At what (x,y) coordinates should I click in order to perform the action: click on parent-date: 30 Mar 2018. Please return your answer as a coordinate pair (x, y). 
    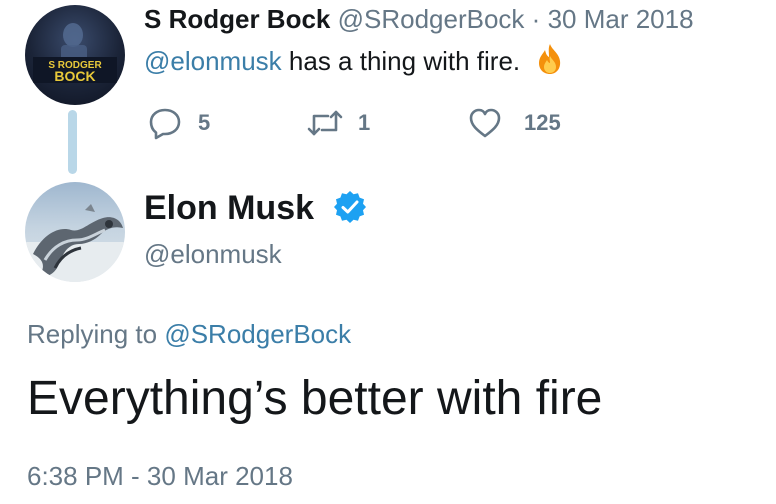
    Looking at the image, I should click on (621, 19).